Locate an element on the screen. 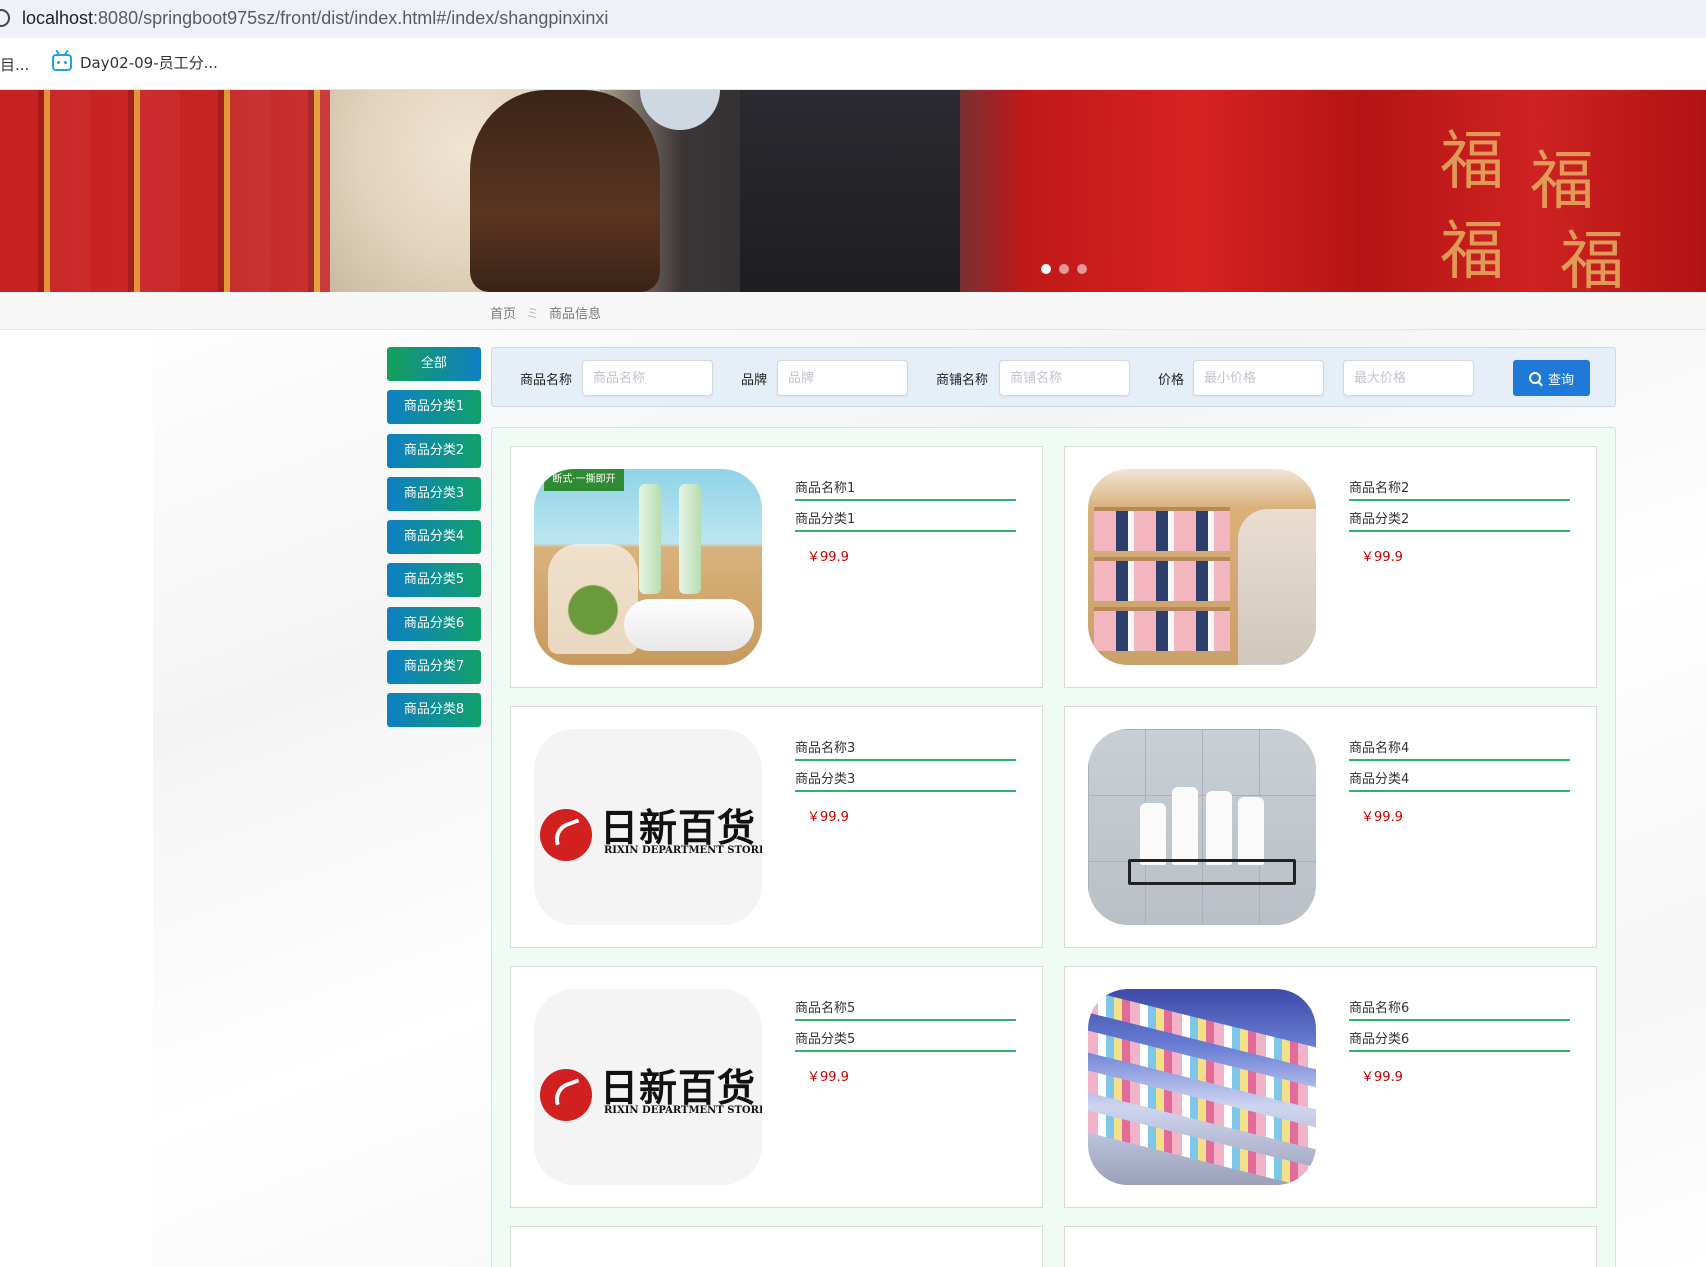  breadcrumb-current: 商品信息 is located at coordinates (575, 314).